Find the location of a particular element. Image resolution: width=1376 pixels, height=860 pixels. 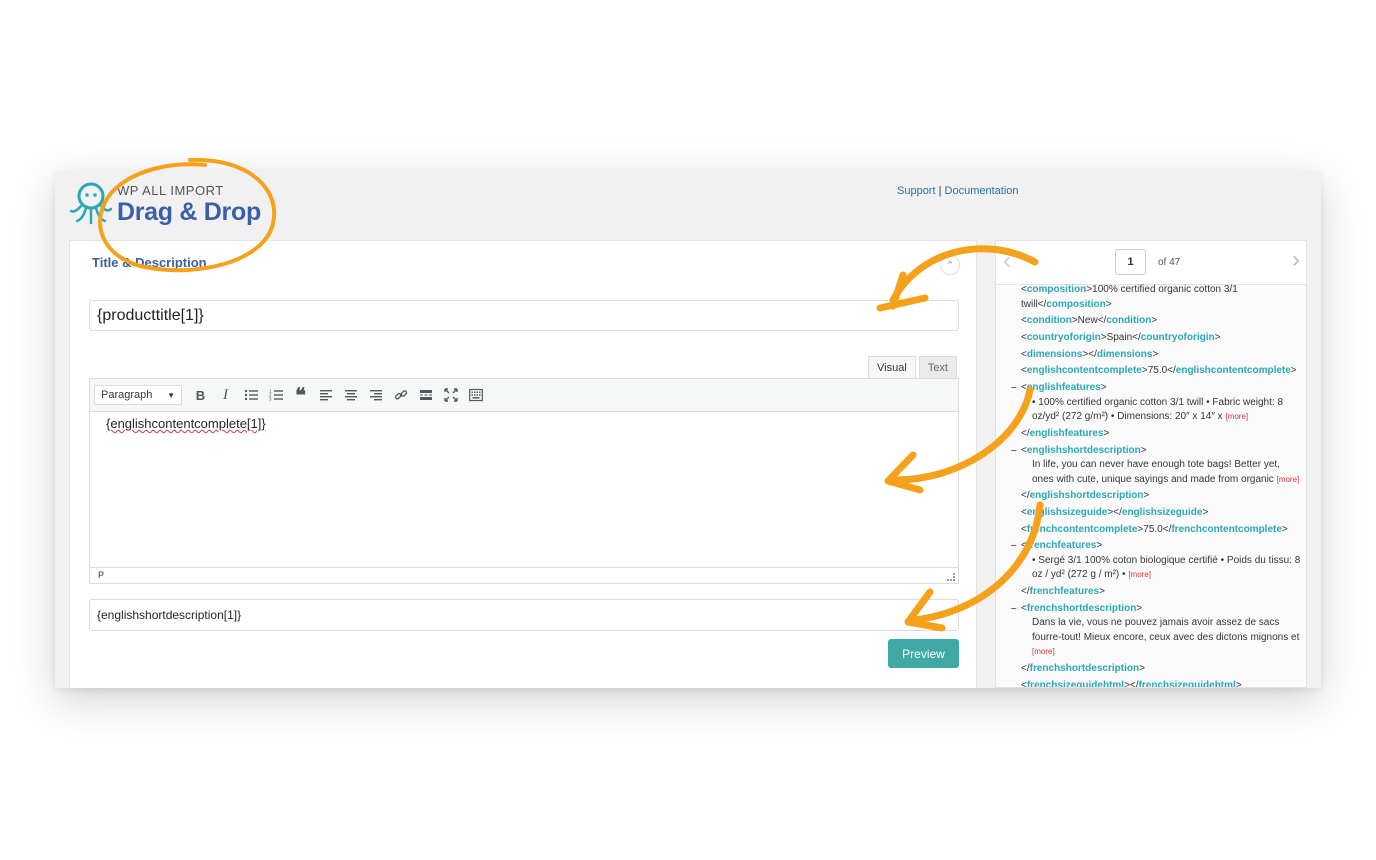

xml-line: </englishfeatures> is located at coordinates (1065, 433).